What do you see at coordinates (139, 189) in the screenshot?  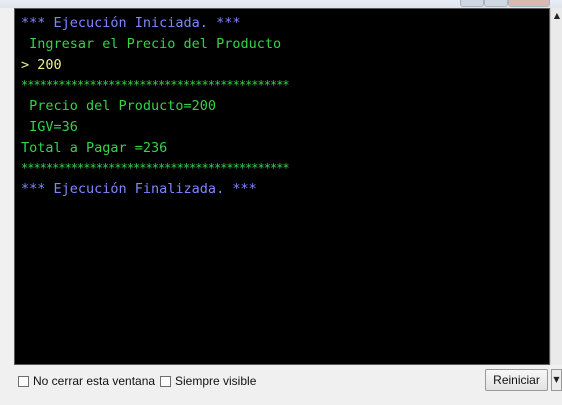 I see `console-line-end: *** Ejecución Finalizada. ***` at bounding box center [139, 189].